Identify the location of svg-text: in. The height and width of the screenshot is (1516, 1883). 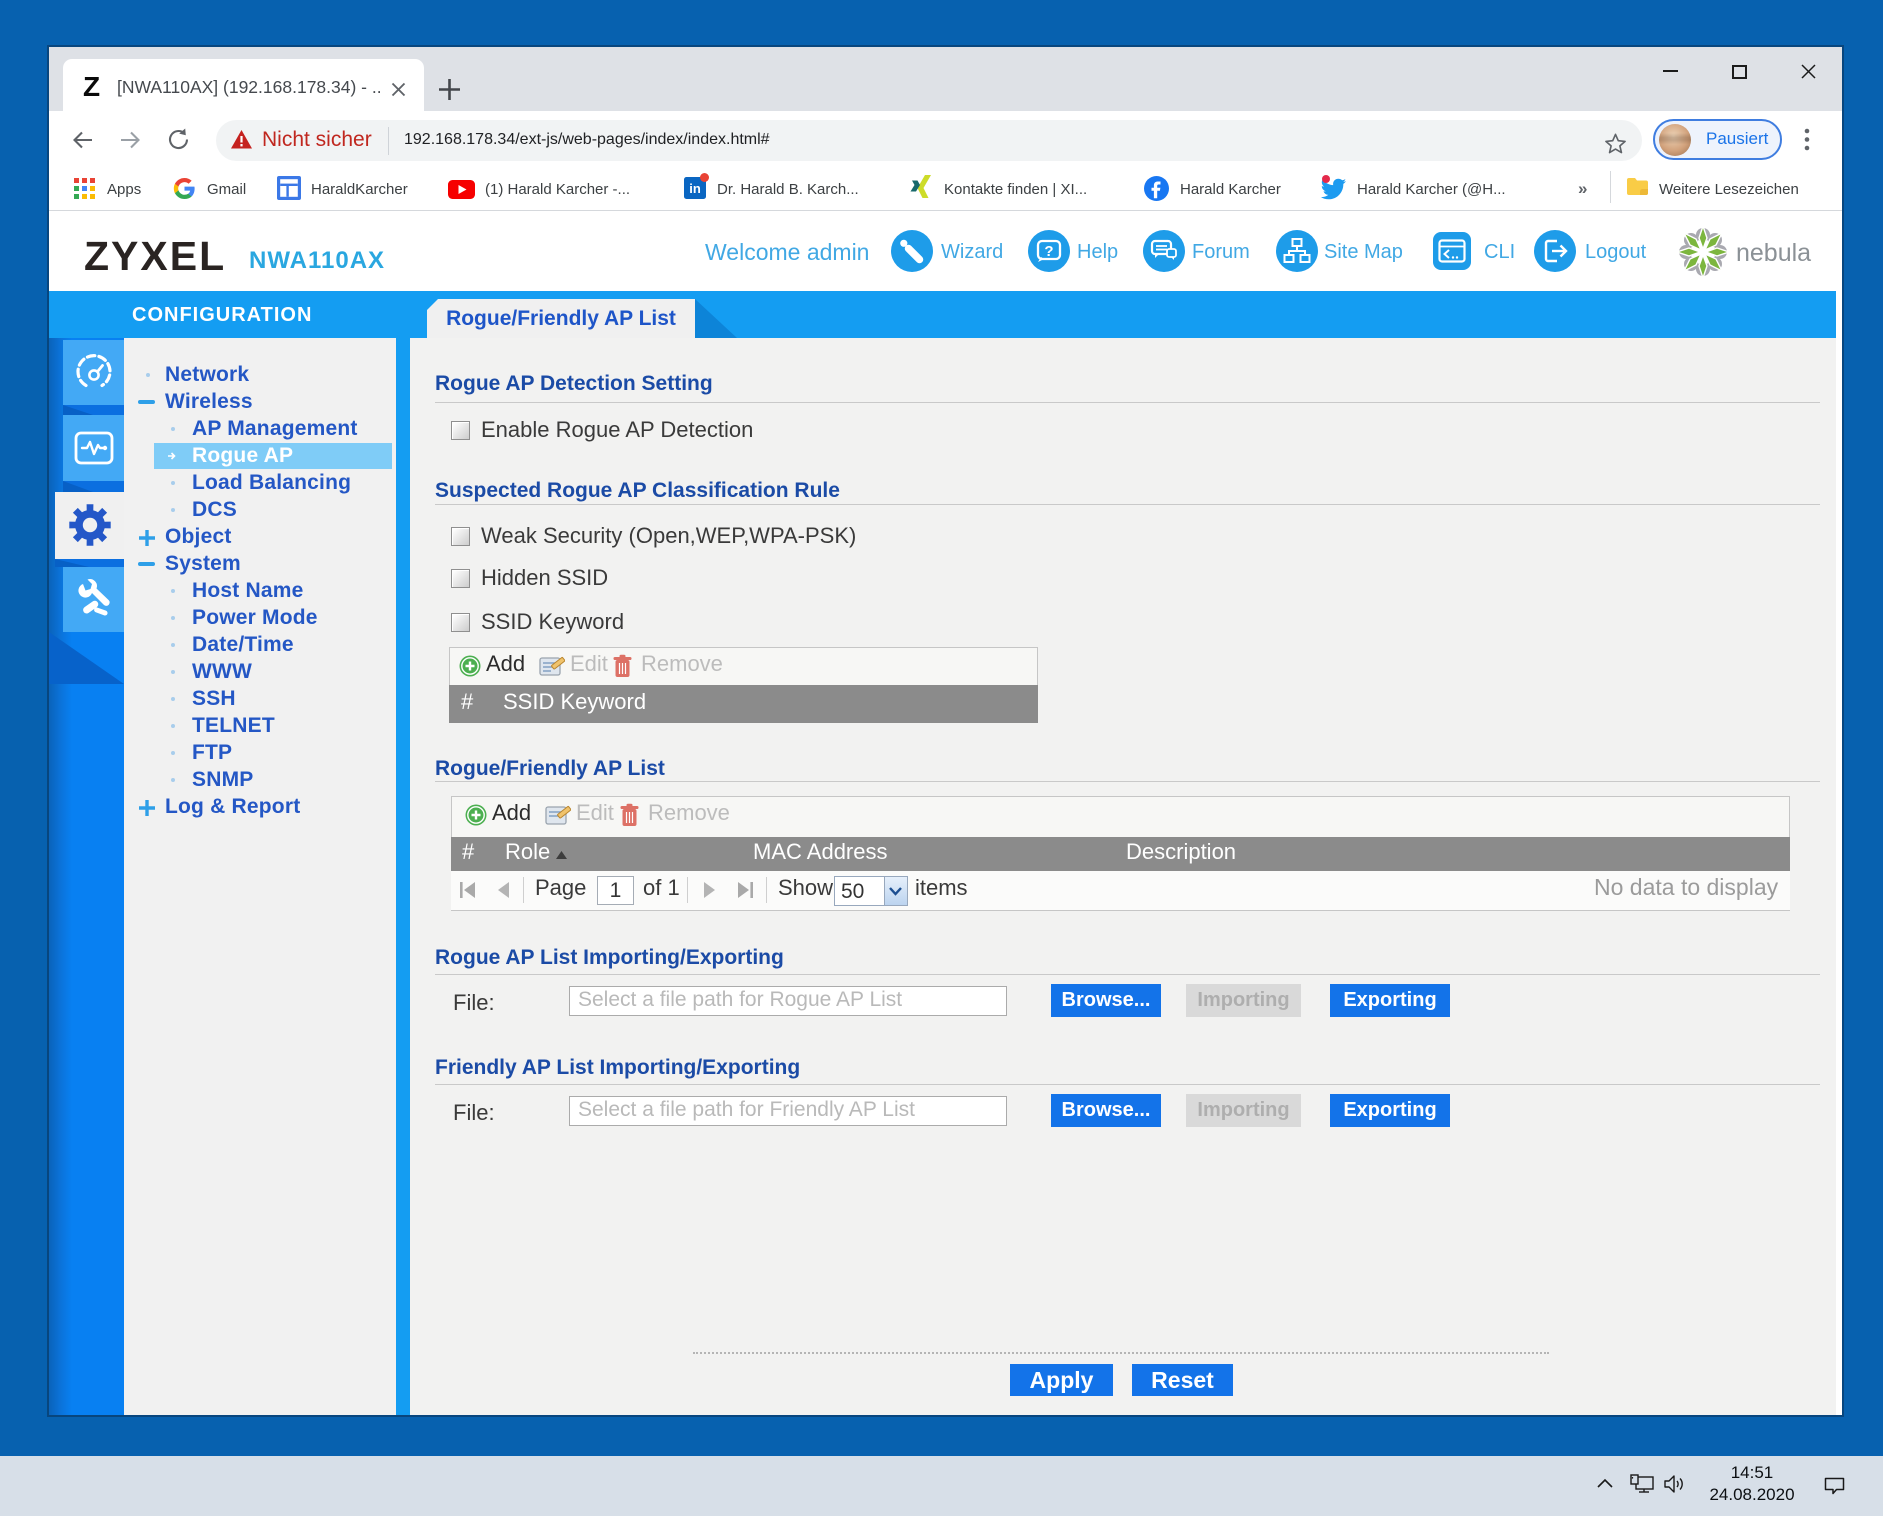
(695, 188).